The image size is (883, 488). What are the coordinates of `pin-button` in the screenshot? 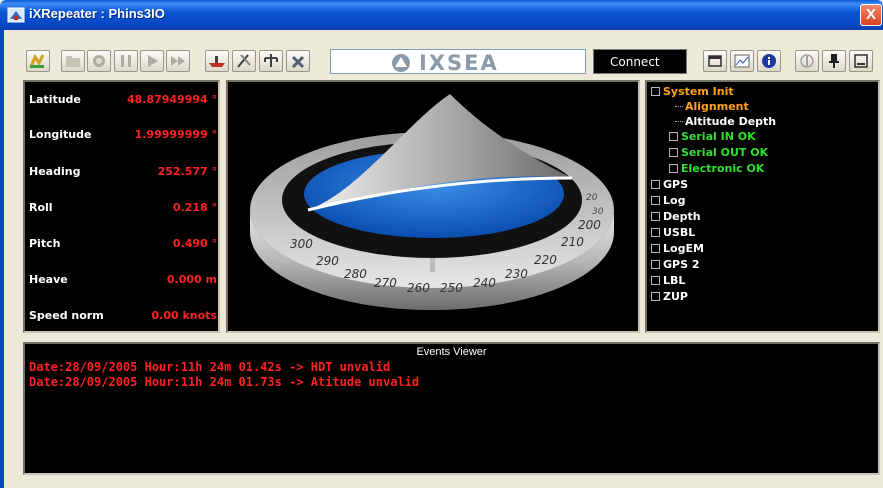 It's located at (834, 61).